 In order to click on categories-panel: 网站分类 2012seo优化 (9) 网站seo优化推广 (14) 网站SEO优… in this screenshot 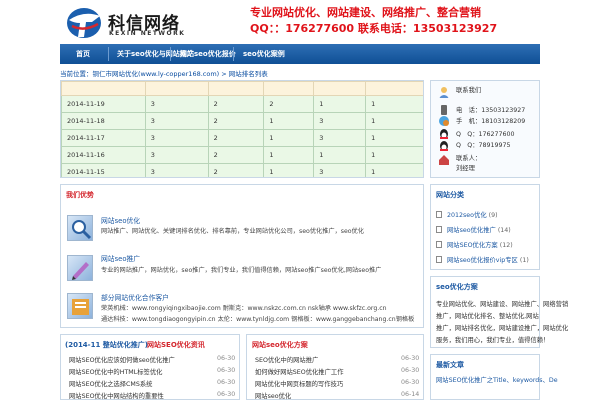, I will do `click(485, 227)`.